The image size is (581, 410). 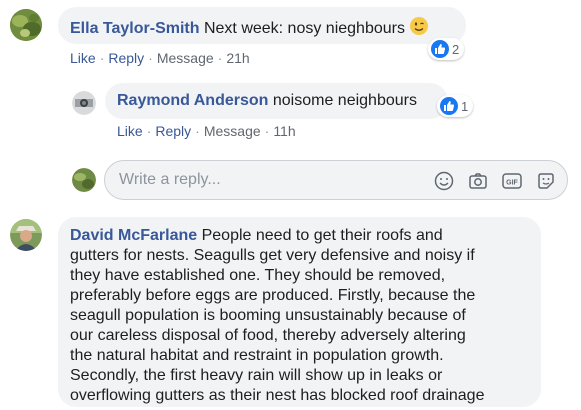 I want to click on gif-icon: GIF, so click(x=512, y=181).